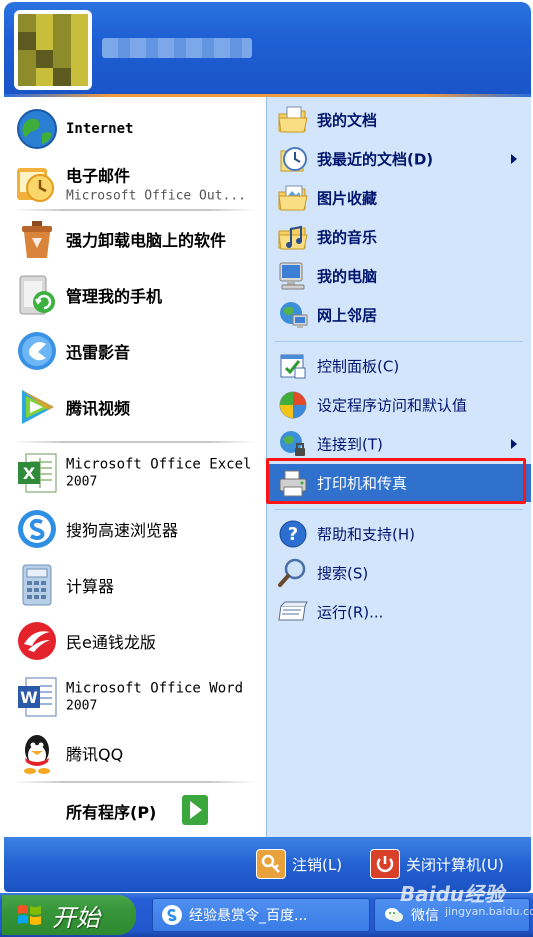 The image size is (533, 937). Describe the element at coordinates (489, 911) in the screenshot. I see `watermark-url: jingyan.baidu.com` at that location.